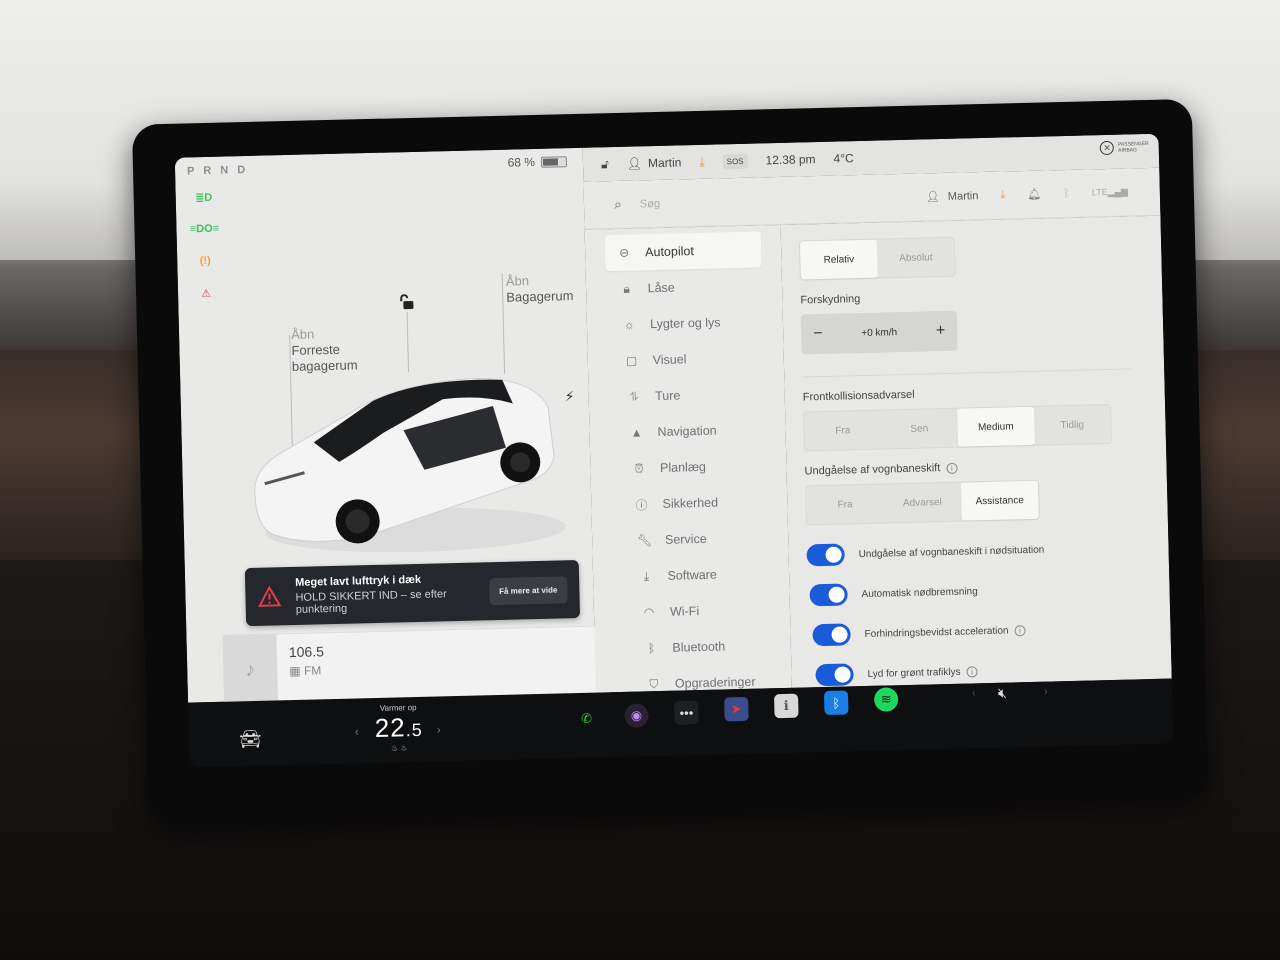  What do you see at coordinates (586, 719) in the screenshot?
I see `phone-app-icon: ✆` at bounding box center [586, 719].